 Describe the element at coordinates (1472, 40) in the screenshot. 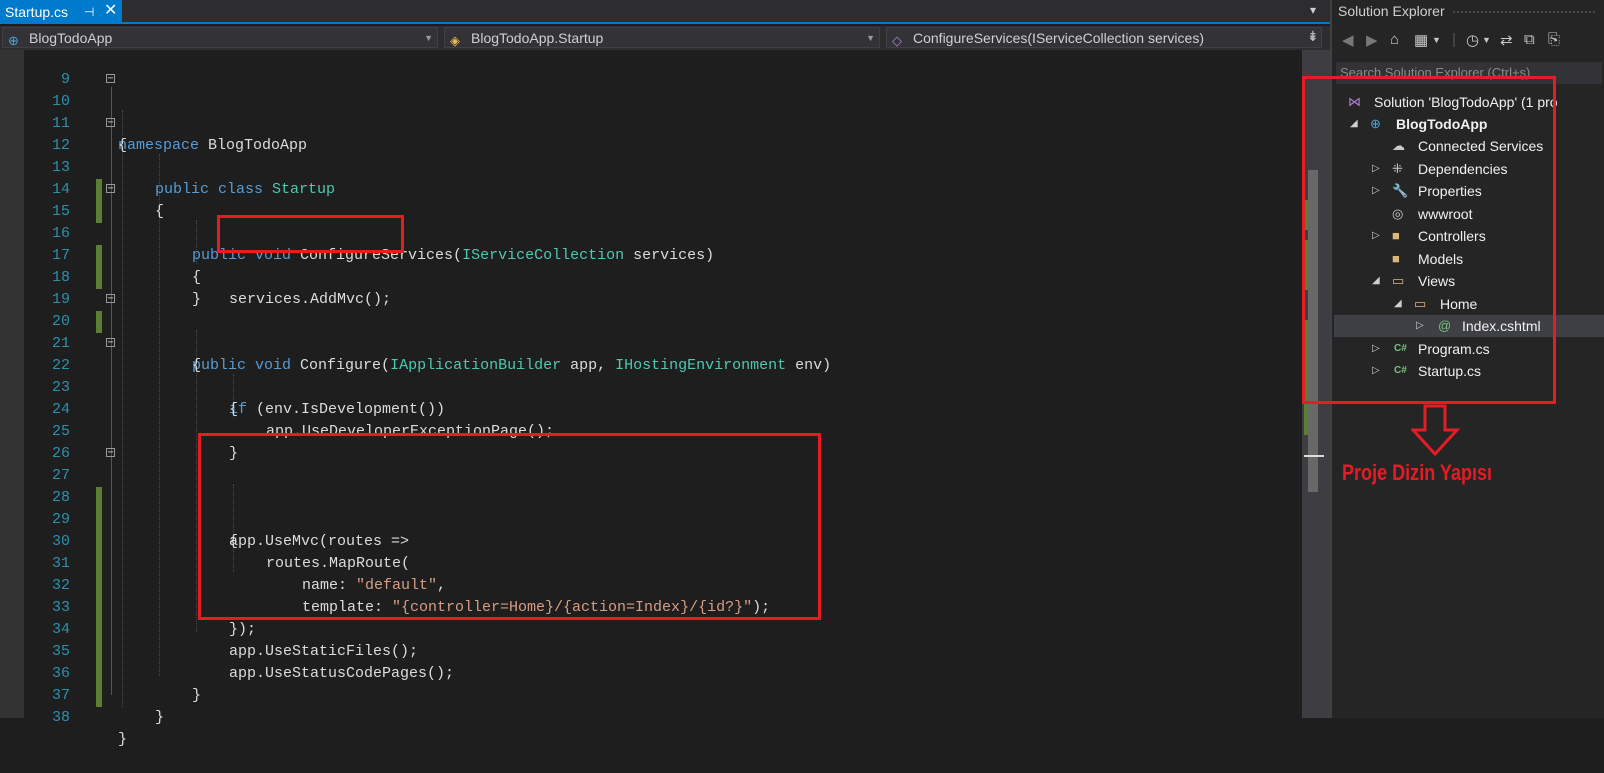

I see `pending-changes-icon: ◷` at that location.